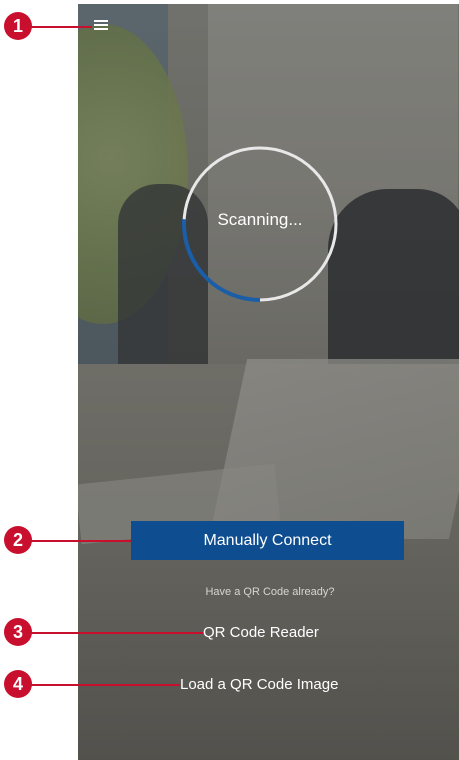 The image size is (459, 760). I want to click on load-qr-code-image-link: Load a QR Code Image, so click(259, 684).